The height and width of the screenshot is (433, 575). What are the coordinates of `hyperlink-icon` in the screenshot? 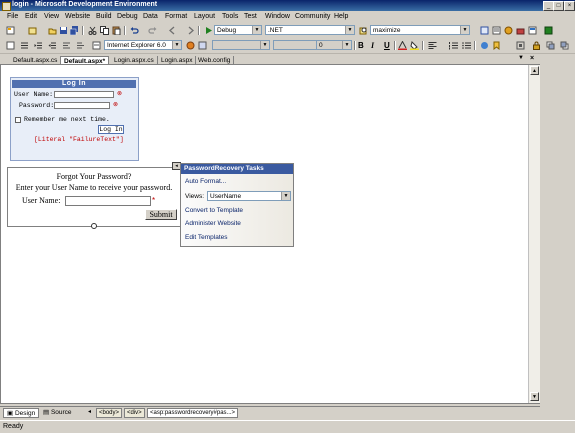 It's located at (484, 45).